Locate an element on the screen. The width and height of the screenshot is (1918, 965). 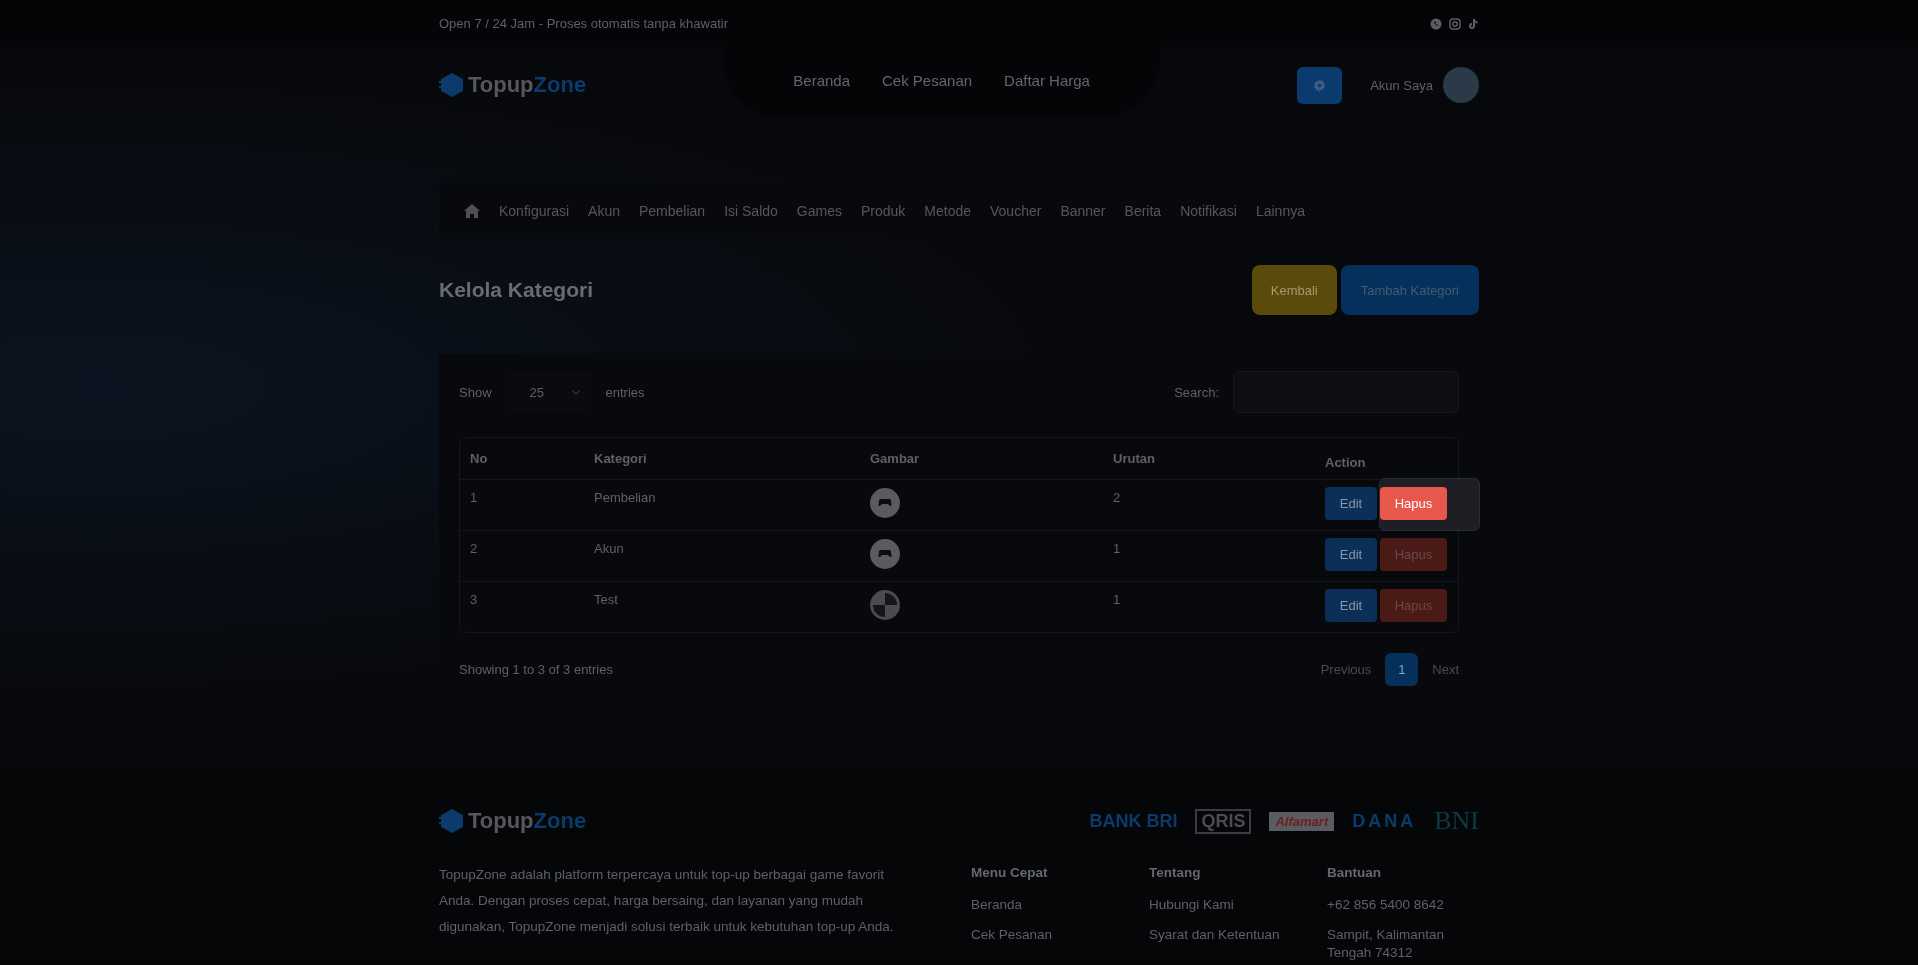
admin-menu-link: Banner is located at coordinates (1083, 211).